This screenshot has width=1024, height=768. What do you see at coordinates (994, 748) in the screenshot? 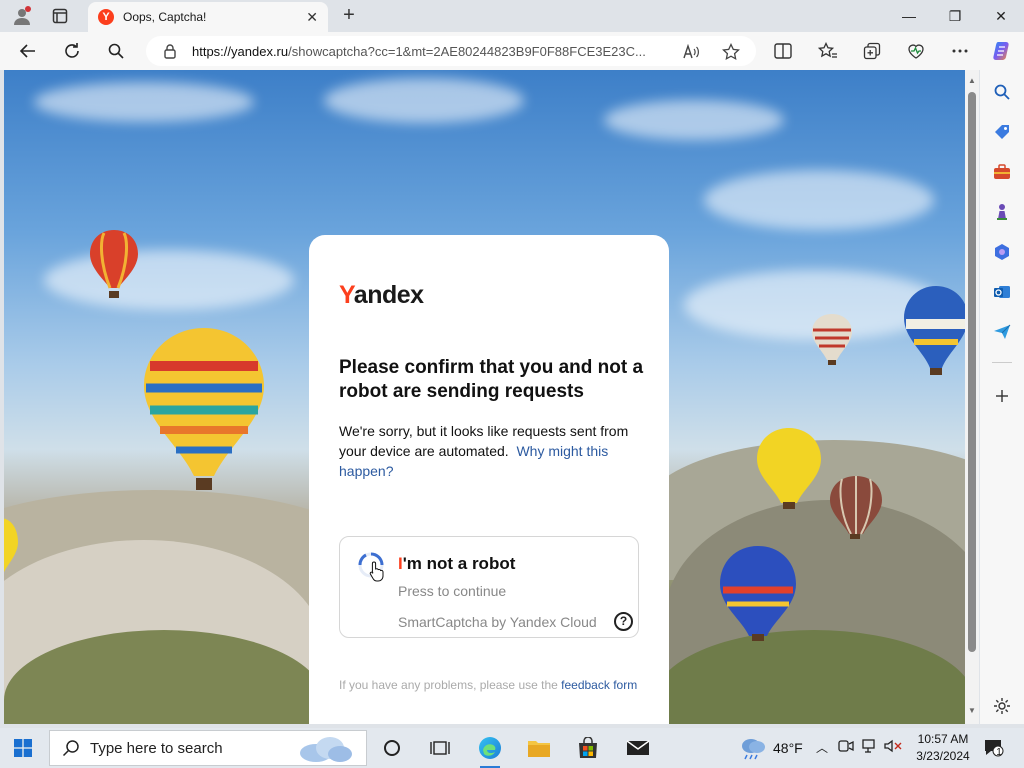
I see `notifications-icon: 1` at bounding box center [994, 748].